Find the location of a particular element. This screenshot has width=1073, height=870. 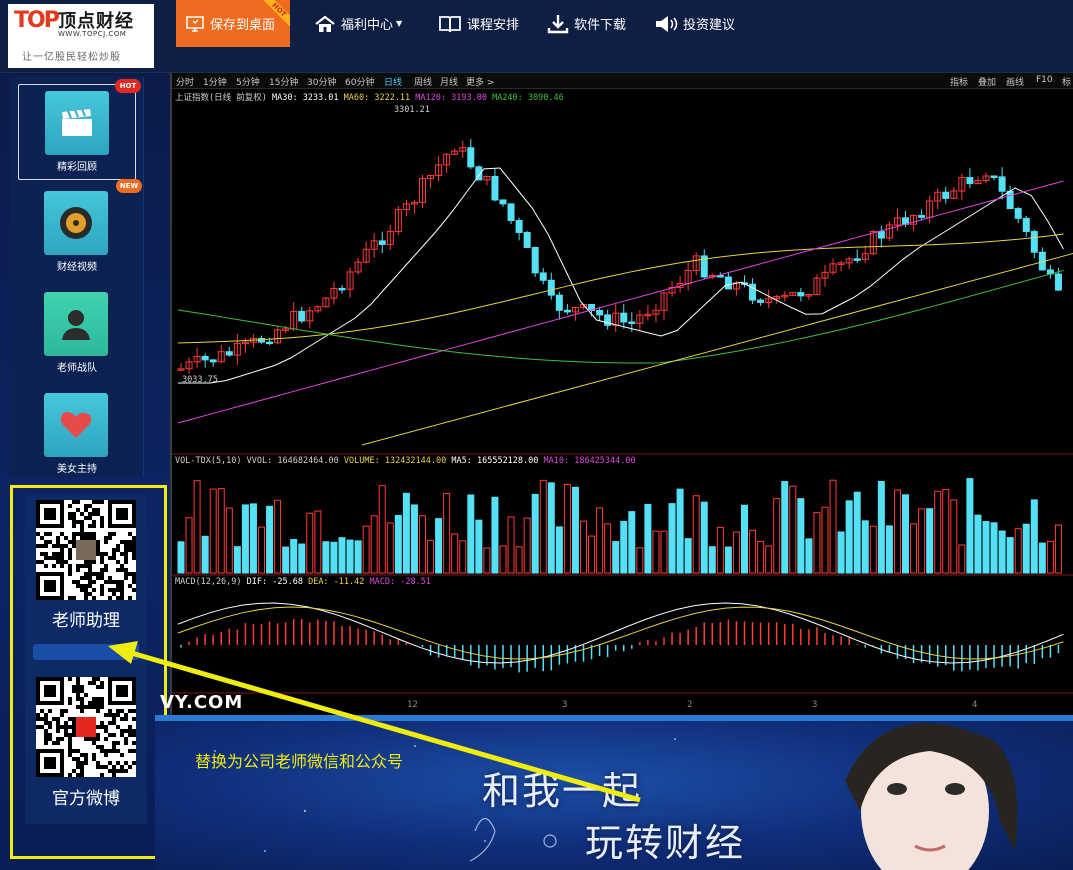

sidebar-item-hosts: 美女主持 is located at coordinates (77, 435).